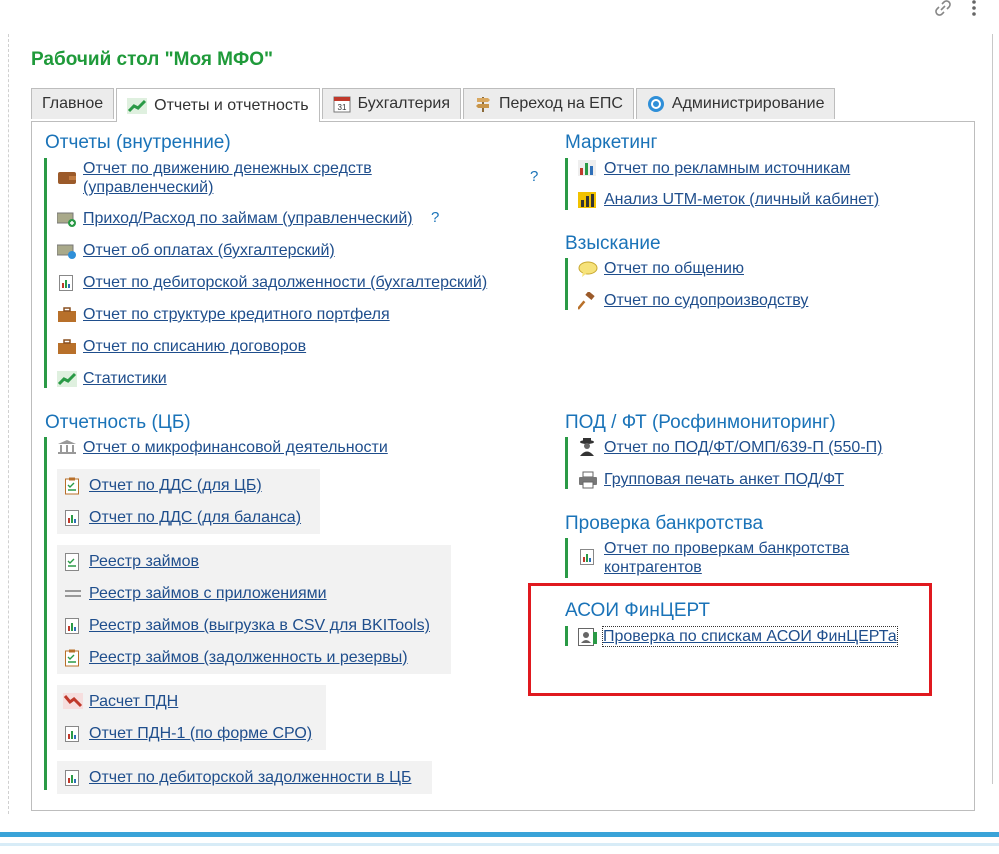  Describe the element at coordinates (236, 314) in the screenshot. I see `report-link: Отчет по структуре кредитного портфеля` at that location.